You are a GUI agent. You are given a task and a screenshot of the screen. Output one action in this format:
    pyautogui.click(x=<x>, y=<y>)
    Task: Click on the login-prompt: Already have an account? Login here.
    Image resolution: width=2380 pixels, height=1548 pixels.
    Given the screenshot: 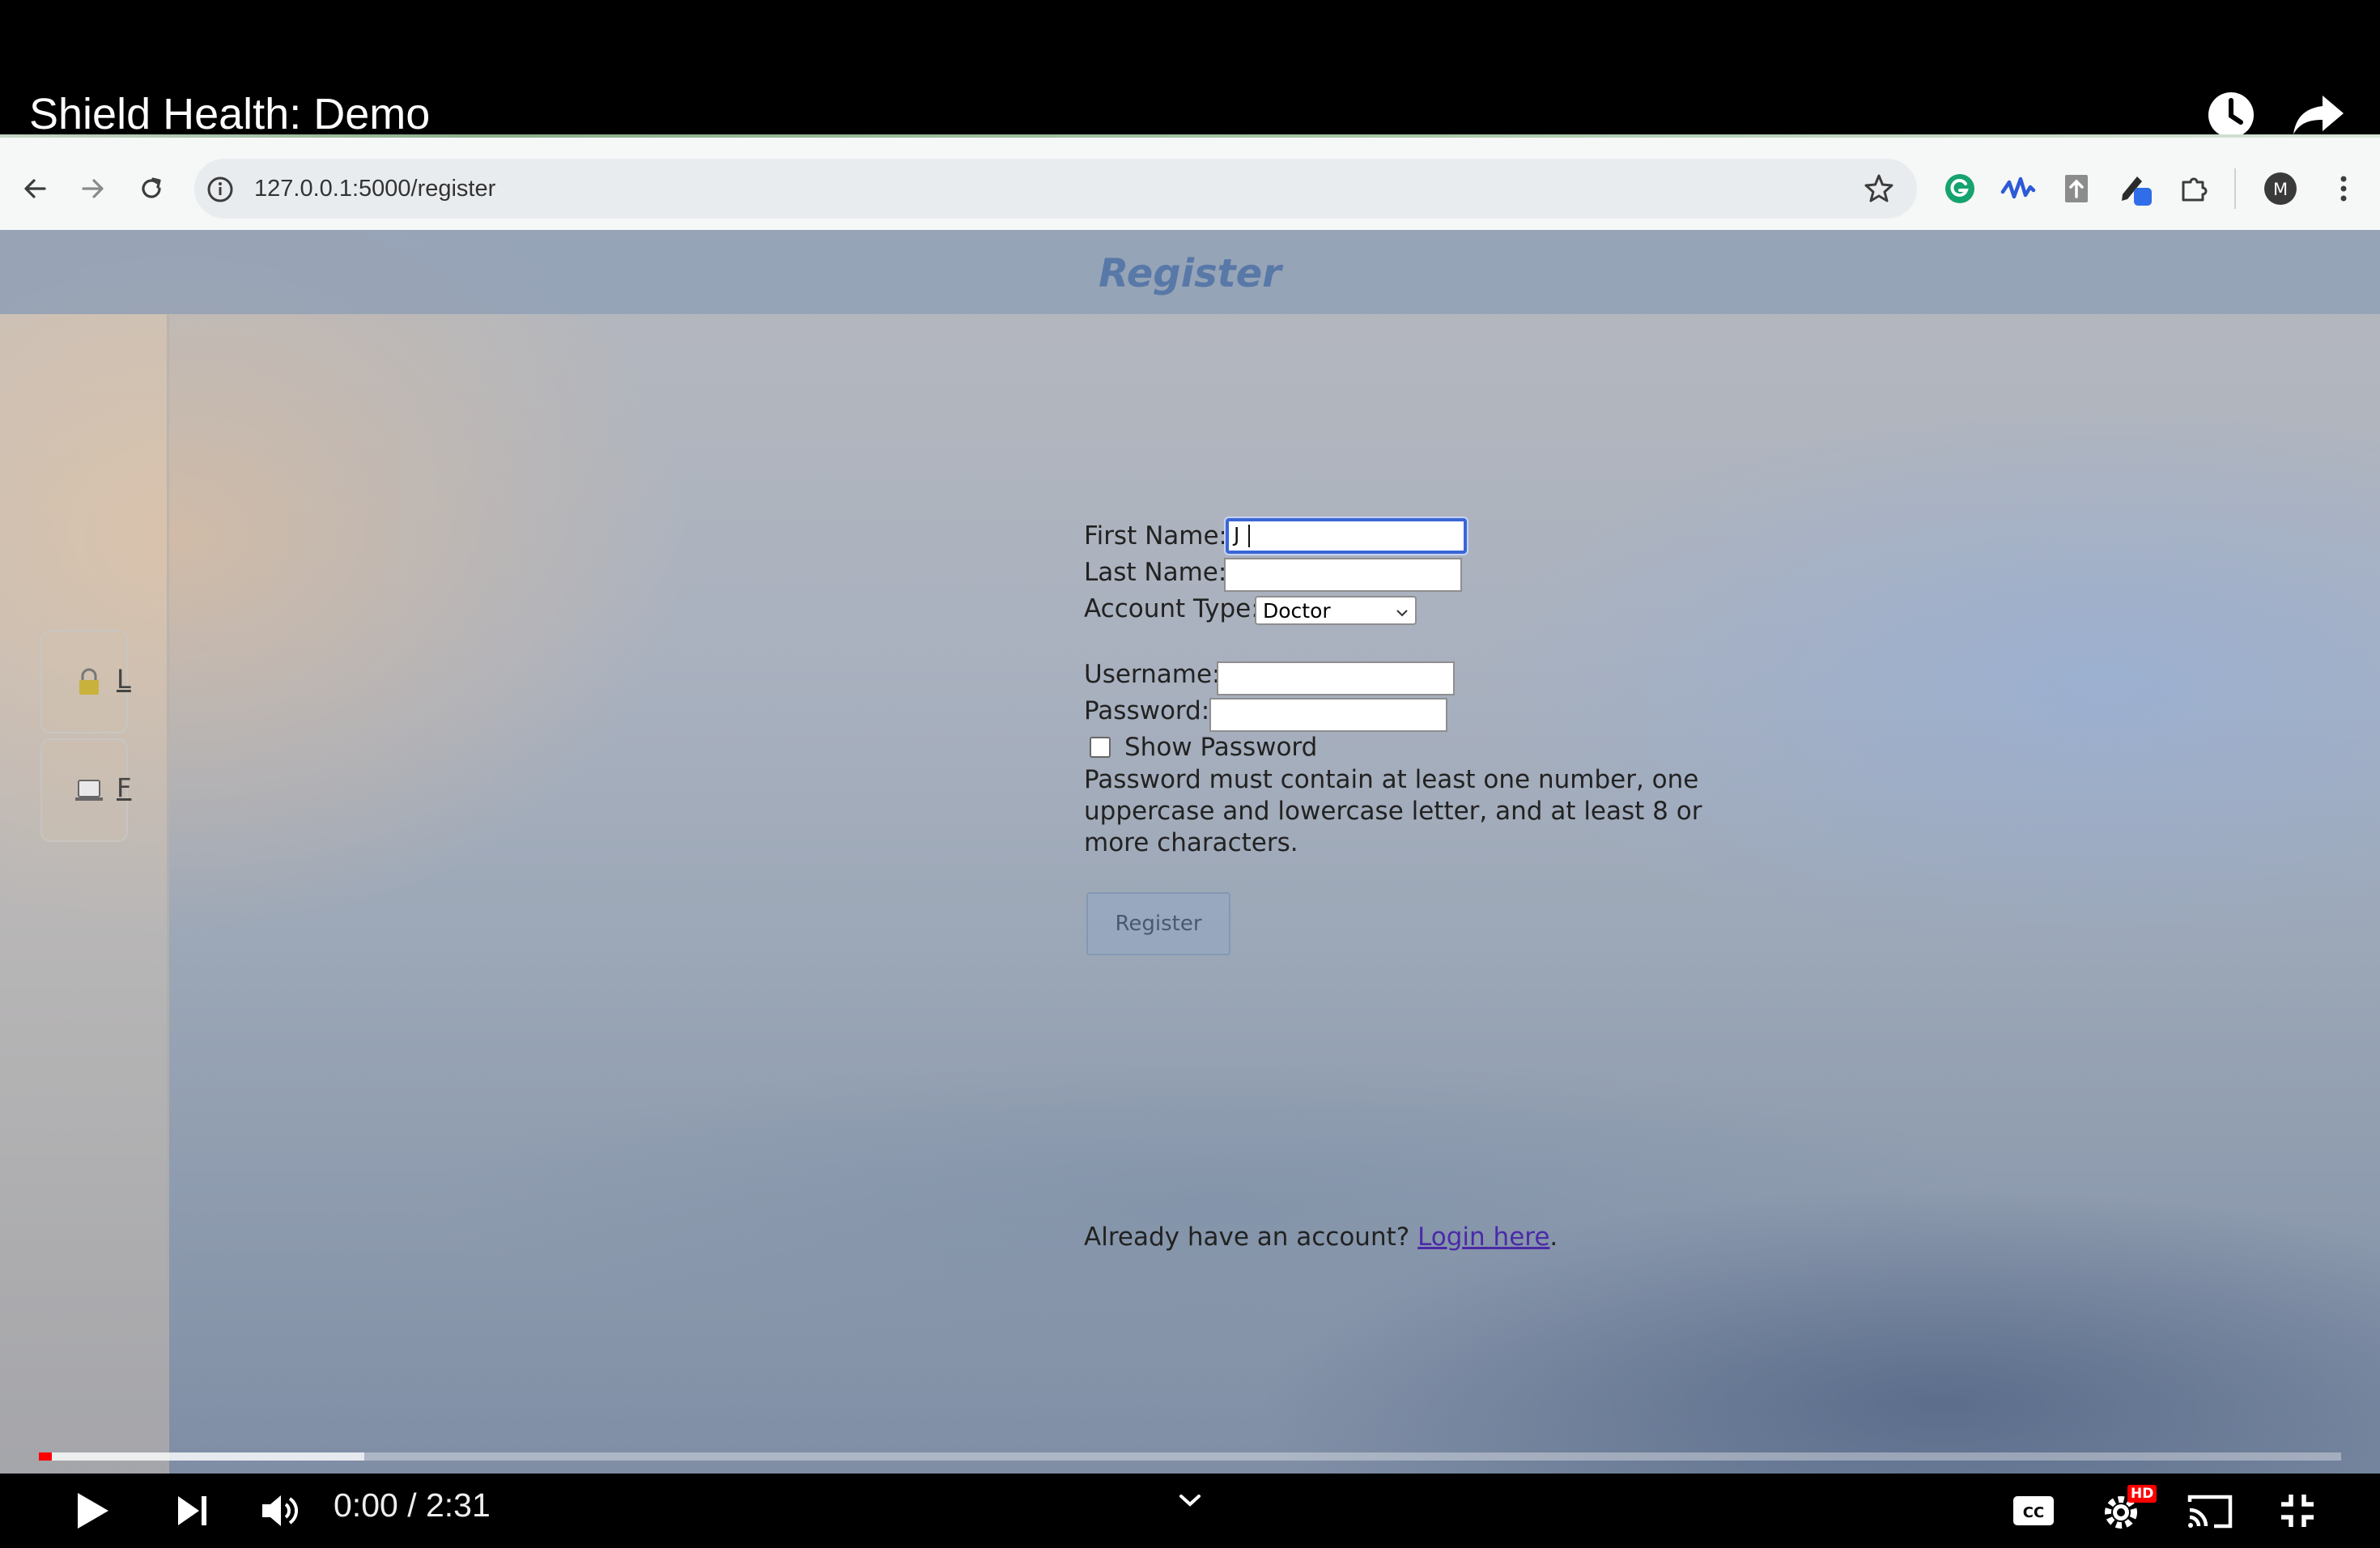 What is the action you would take?
    pyautogui.click(x=1321, y=1238)
    